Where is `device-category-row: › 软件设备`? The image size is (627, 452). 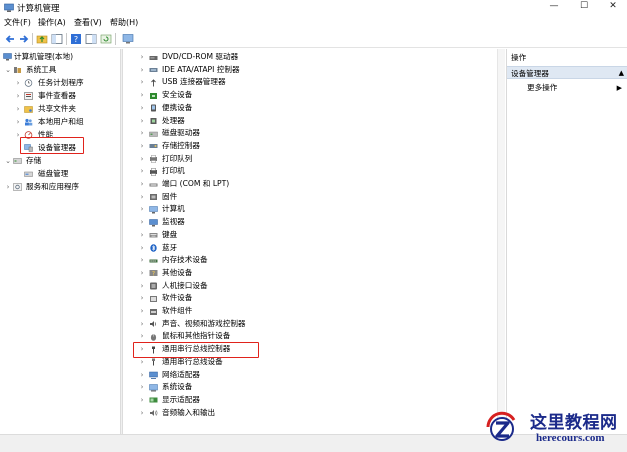 device-category-row: › 软件设备 is located at coordinates (309, 298).